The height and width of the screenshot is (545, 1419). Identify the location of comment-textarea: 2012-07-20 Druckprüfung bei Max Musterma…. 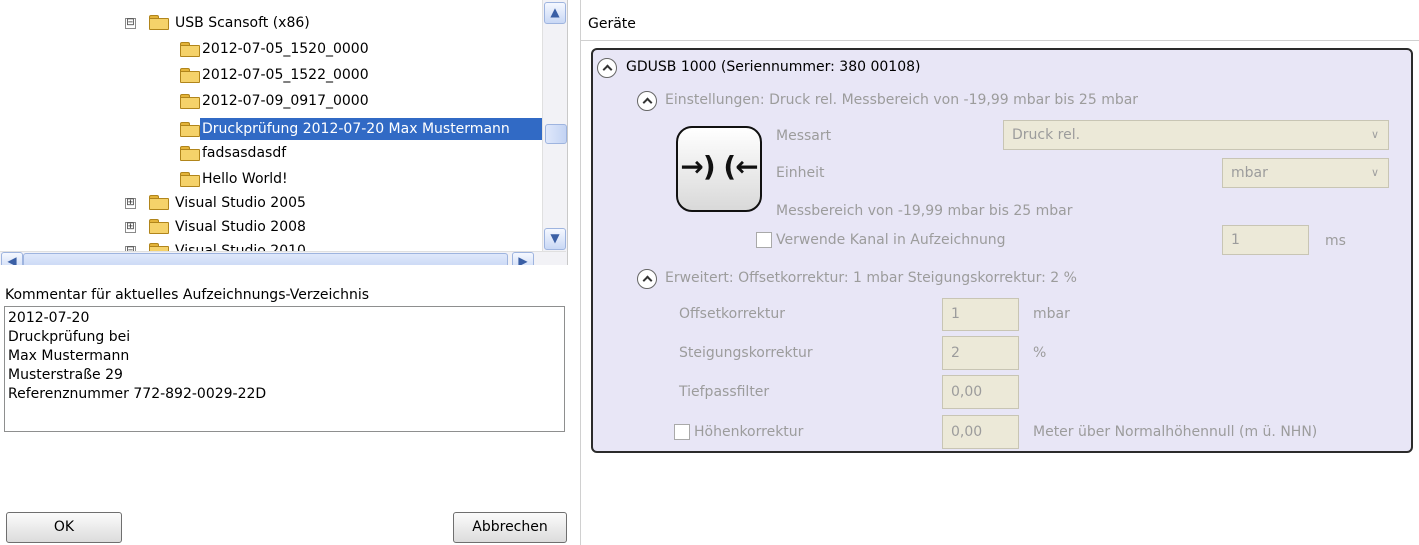
(284, 369).